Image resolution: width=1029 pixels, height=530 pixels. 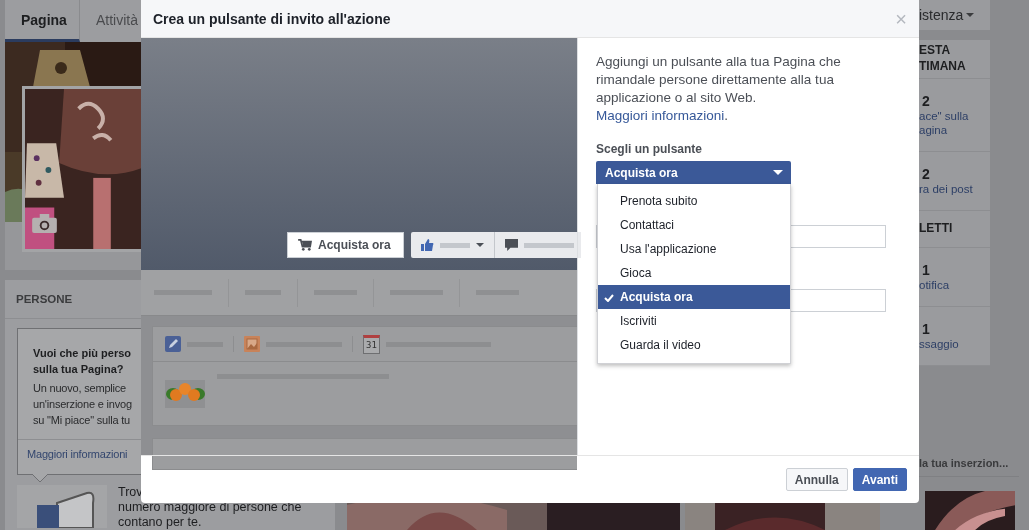 What do you see at coordinates (650, 149) in the screenshot?
I see `field-label: Scegli un pulsante` at bounding box center [650, 149].